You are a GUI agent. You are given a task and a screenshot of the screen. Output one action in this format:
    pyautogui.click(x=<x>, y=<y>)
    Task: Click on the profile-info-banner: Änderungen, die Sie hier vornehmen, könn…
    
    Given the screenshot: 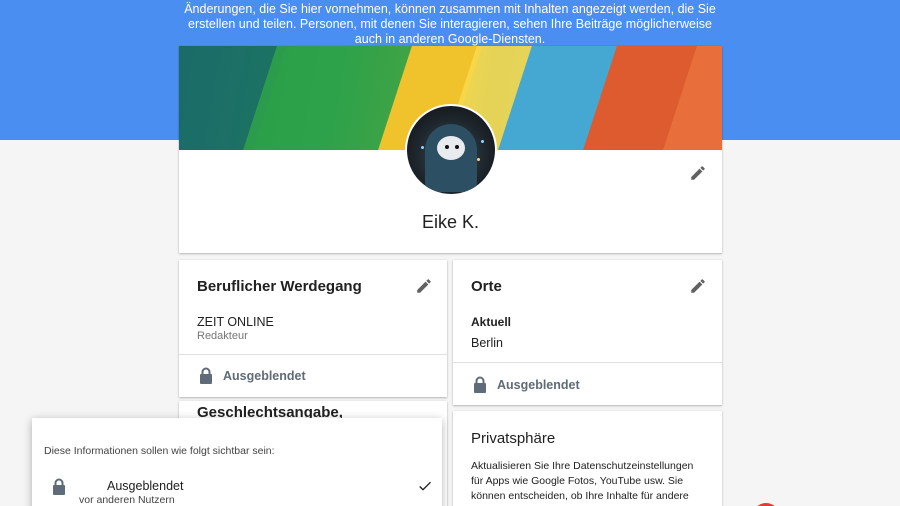 What is the action you would take?
    pyautogui.click(x=450, y=24)
    